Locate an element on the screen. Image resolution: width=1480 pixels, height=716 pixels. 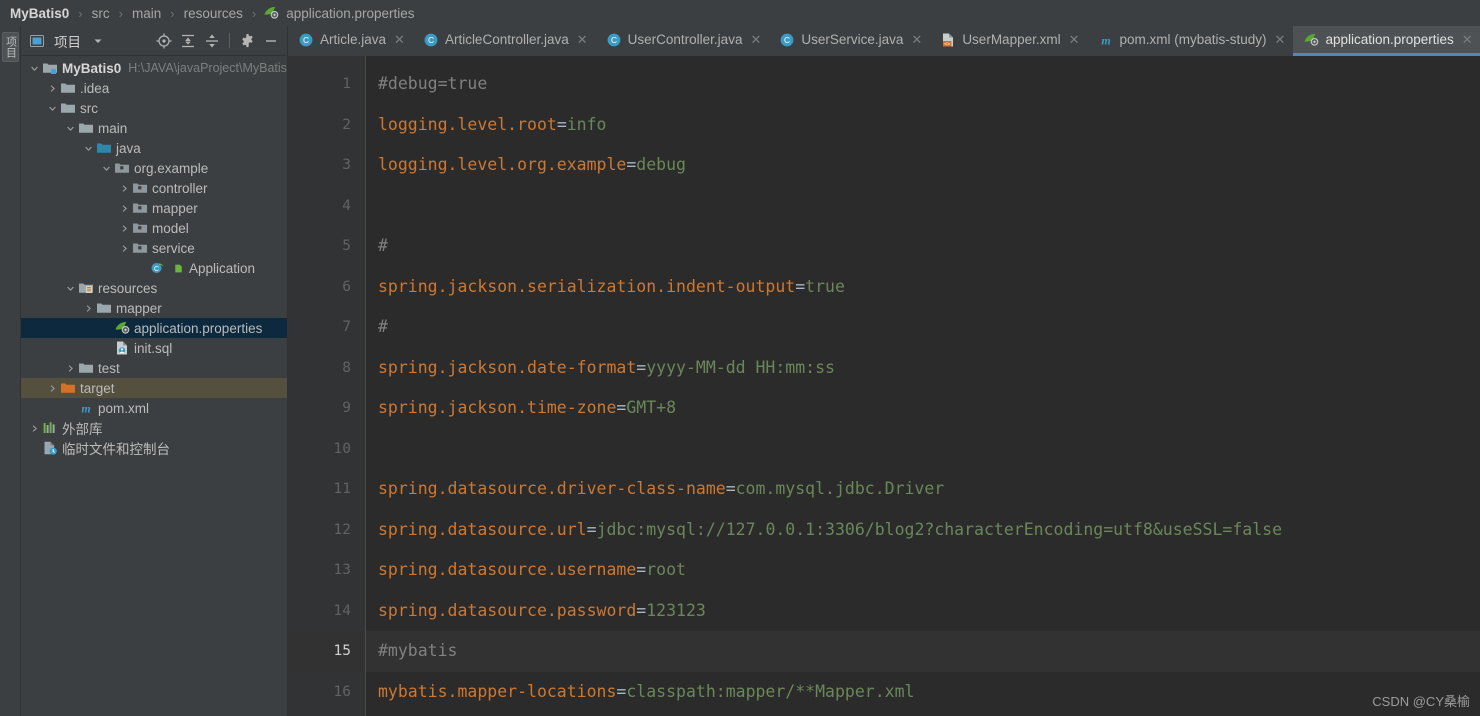
tree-node-.idea: .idea is located at coordinates (154, 88).